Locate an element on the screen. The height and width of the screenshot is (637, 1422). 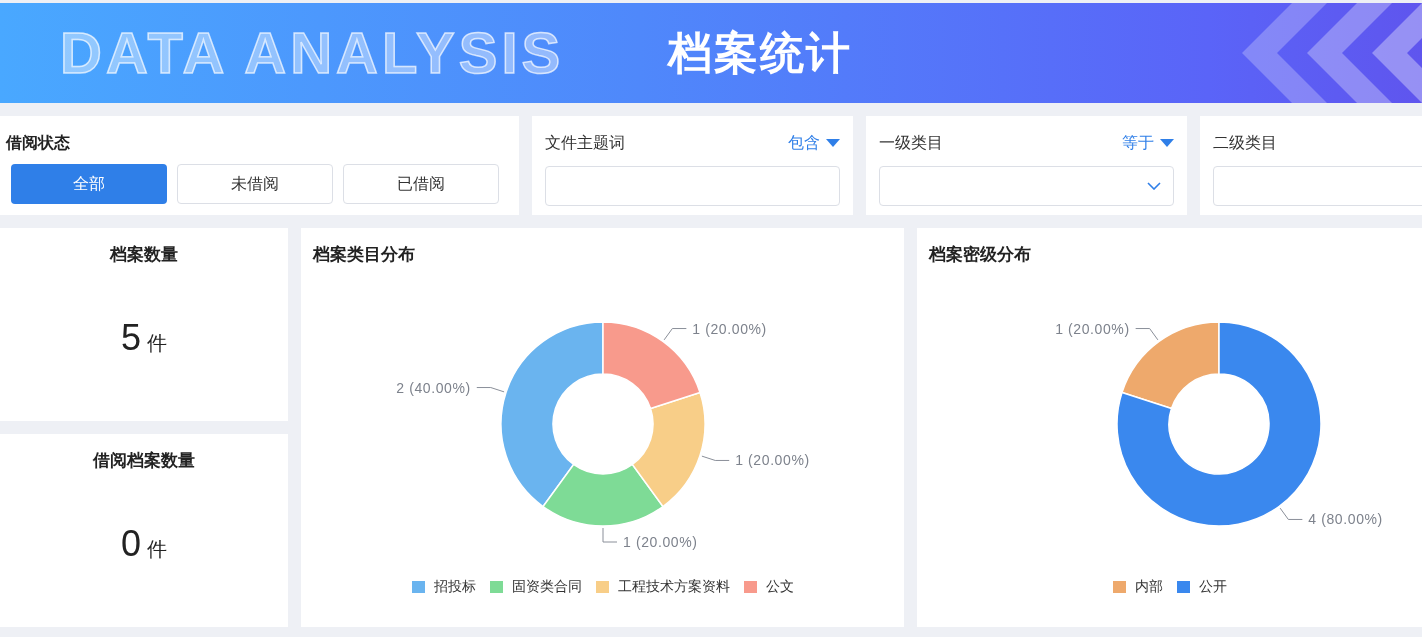
filter-label: 借阅状态 is located at coordinates (38, 143).